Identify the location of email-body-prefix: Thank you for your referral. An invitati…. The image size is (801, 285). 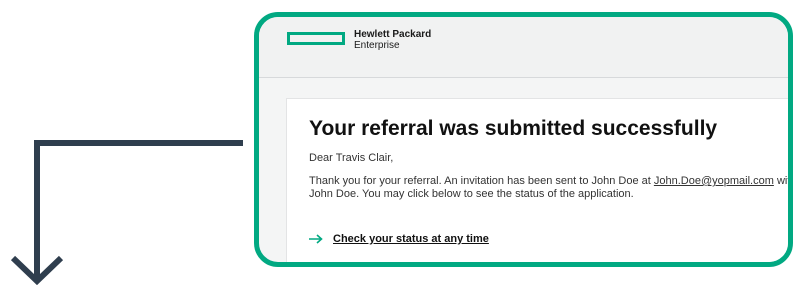
(480, 181).